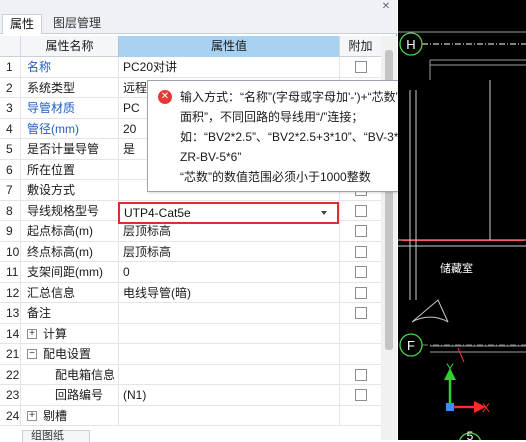  I want to click on grid-label-h: H, so click(410, 44).